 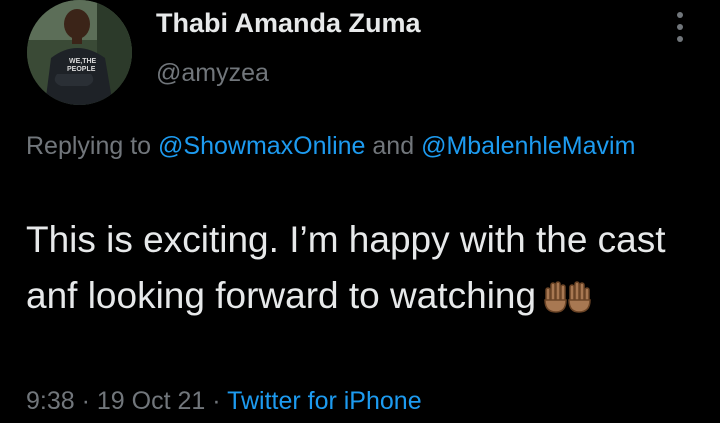 I want to click on more-vertical-icon, so click(x=680, y=27).